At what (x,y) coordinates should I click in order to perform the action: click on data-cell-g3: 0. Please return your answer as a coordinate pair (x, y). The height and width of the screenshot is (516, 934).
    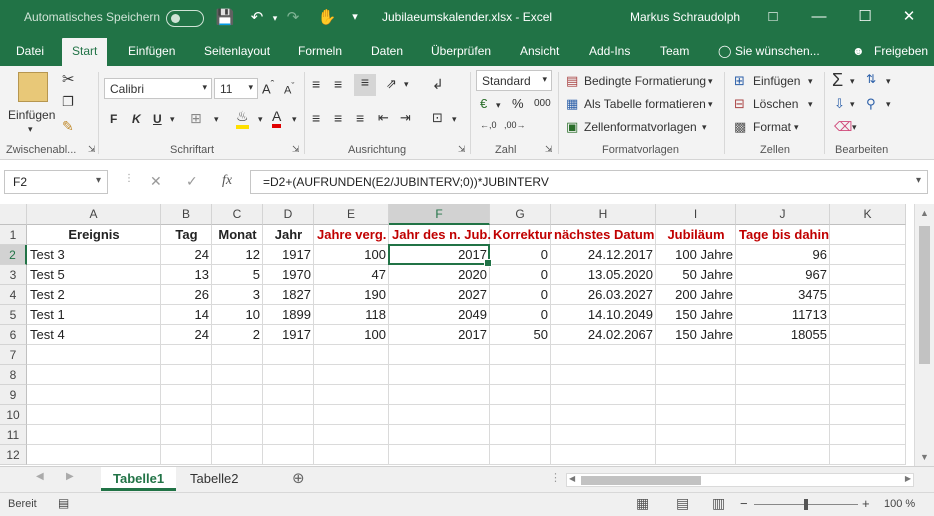
    Looking at the image, I should click on (520, 275).